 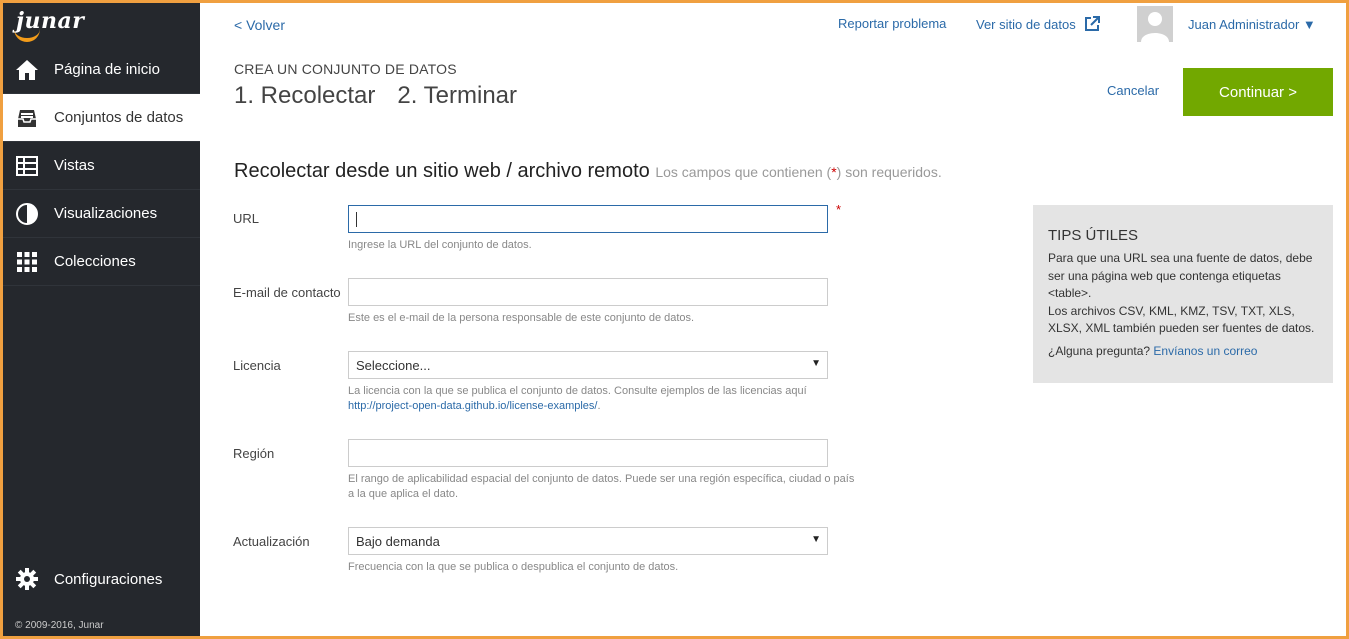 I want to click on step-collect: 1. Recolectar, so click(x=305, y=95).